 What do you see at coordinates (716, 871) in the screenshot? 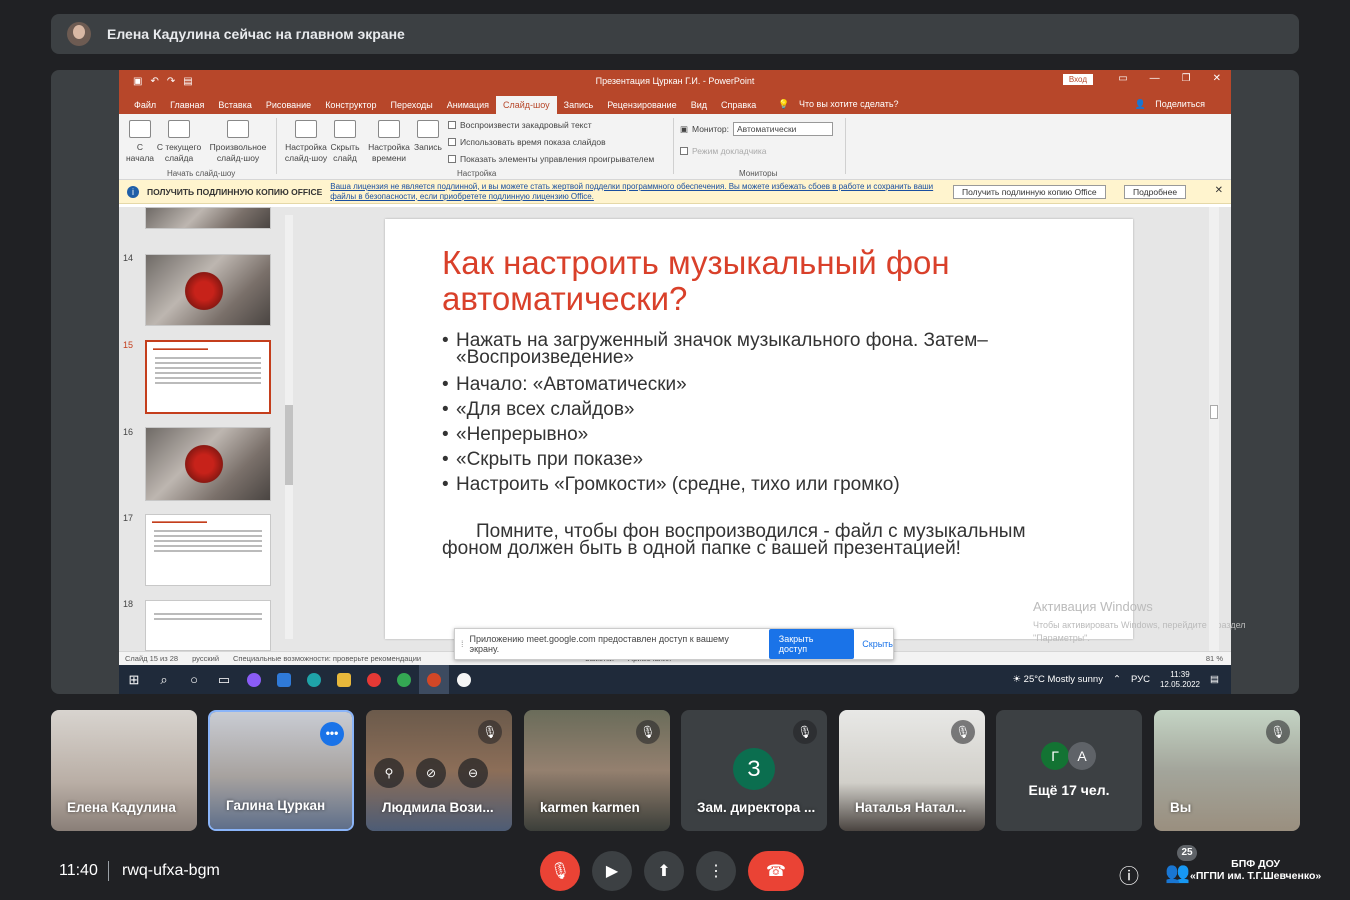
I see `more-options-button: ⋮` at bounding box center [716, 871].